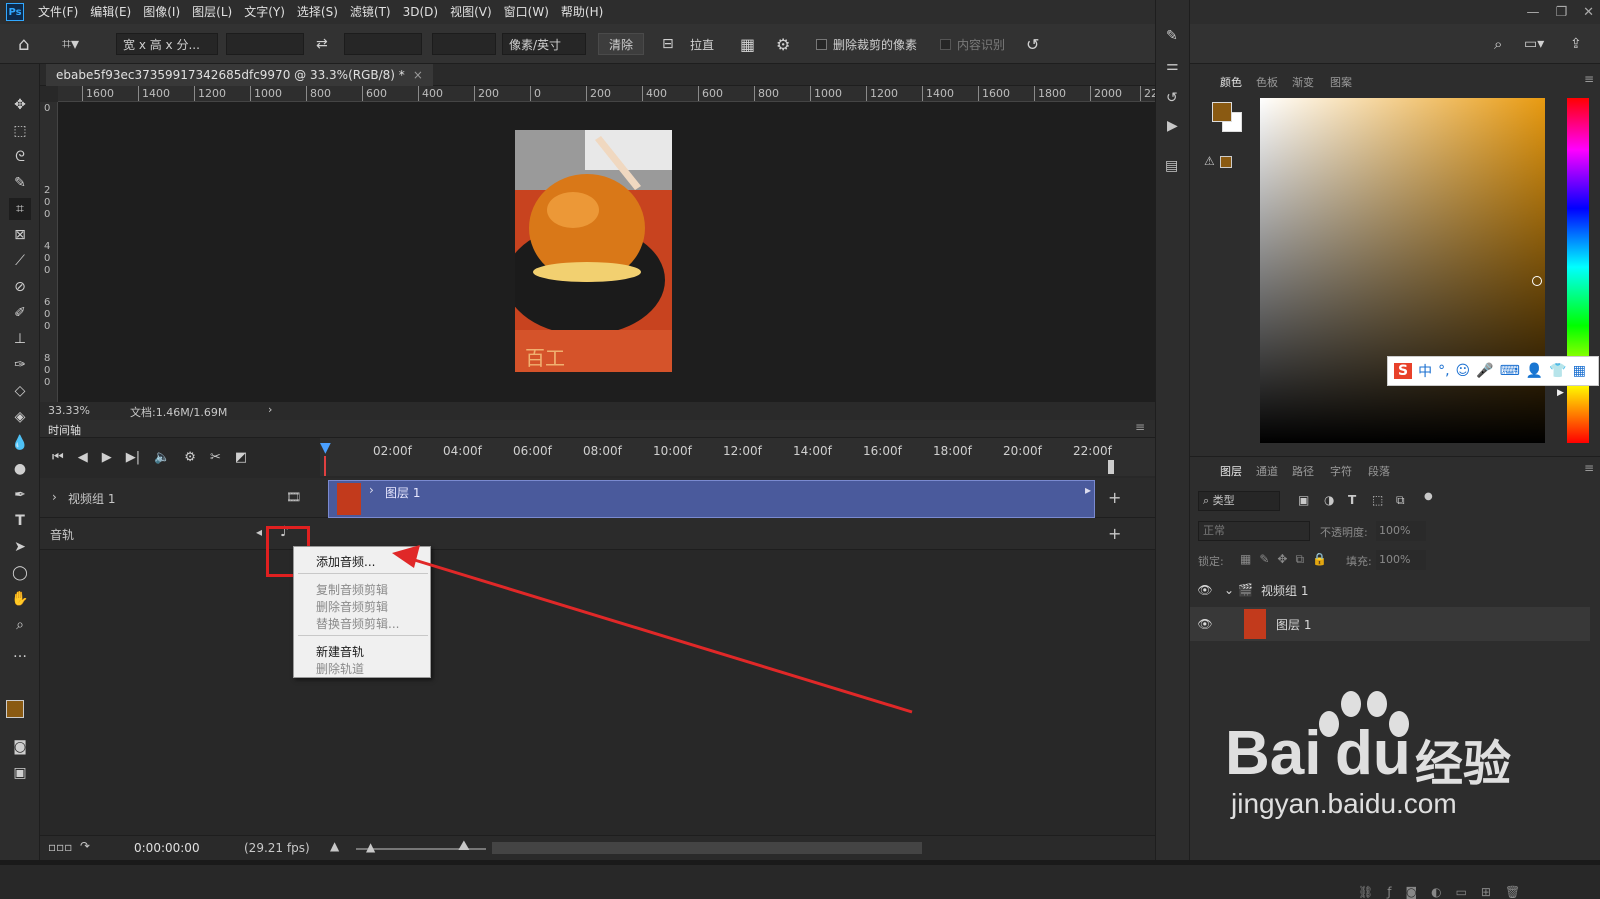 This screenshot has width=1600, height=899. Describe the element at coordinates (91, 498) in the screenshot. I see `video-group-label: 视频组 1` at that location.